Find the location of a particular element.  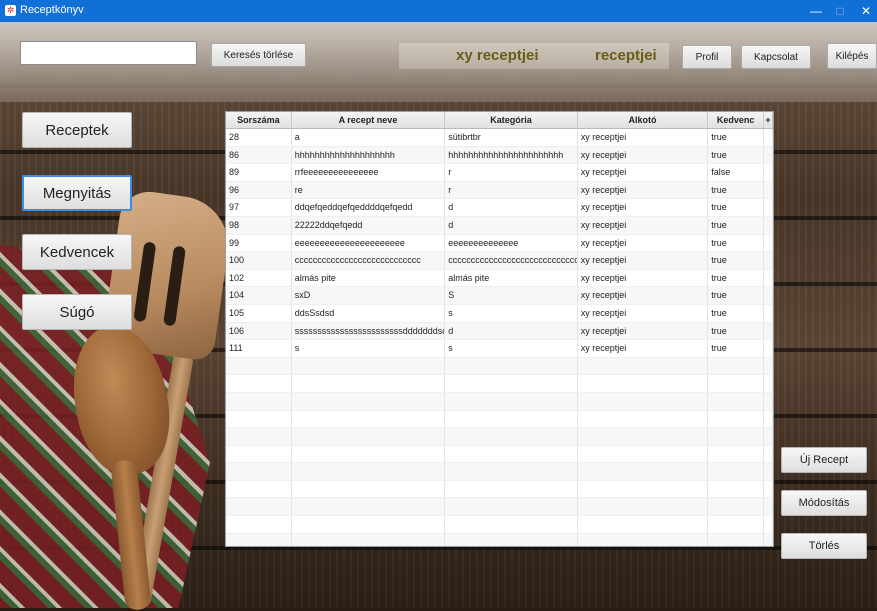

clear-search-button: Keresés törlése is located at coordinates (258, 55).